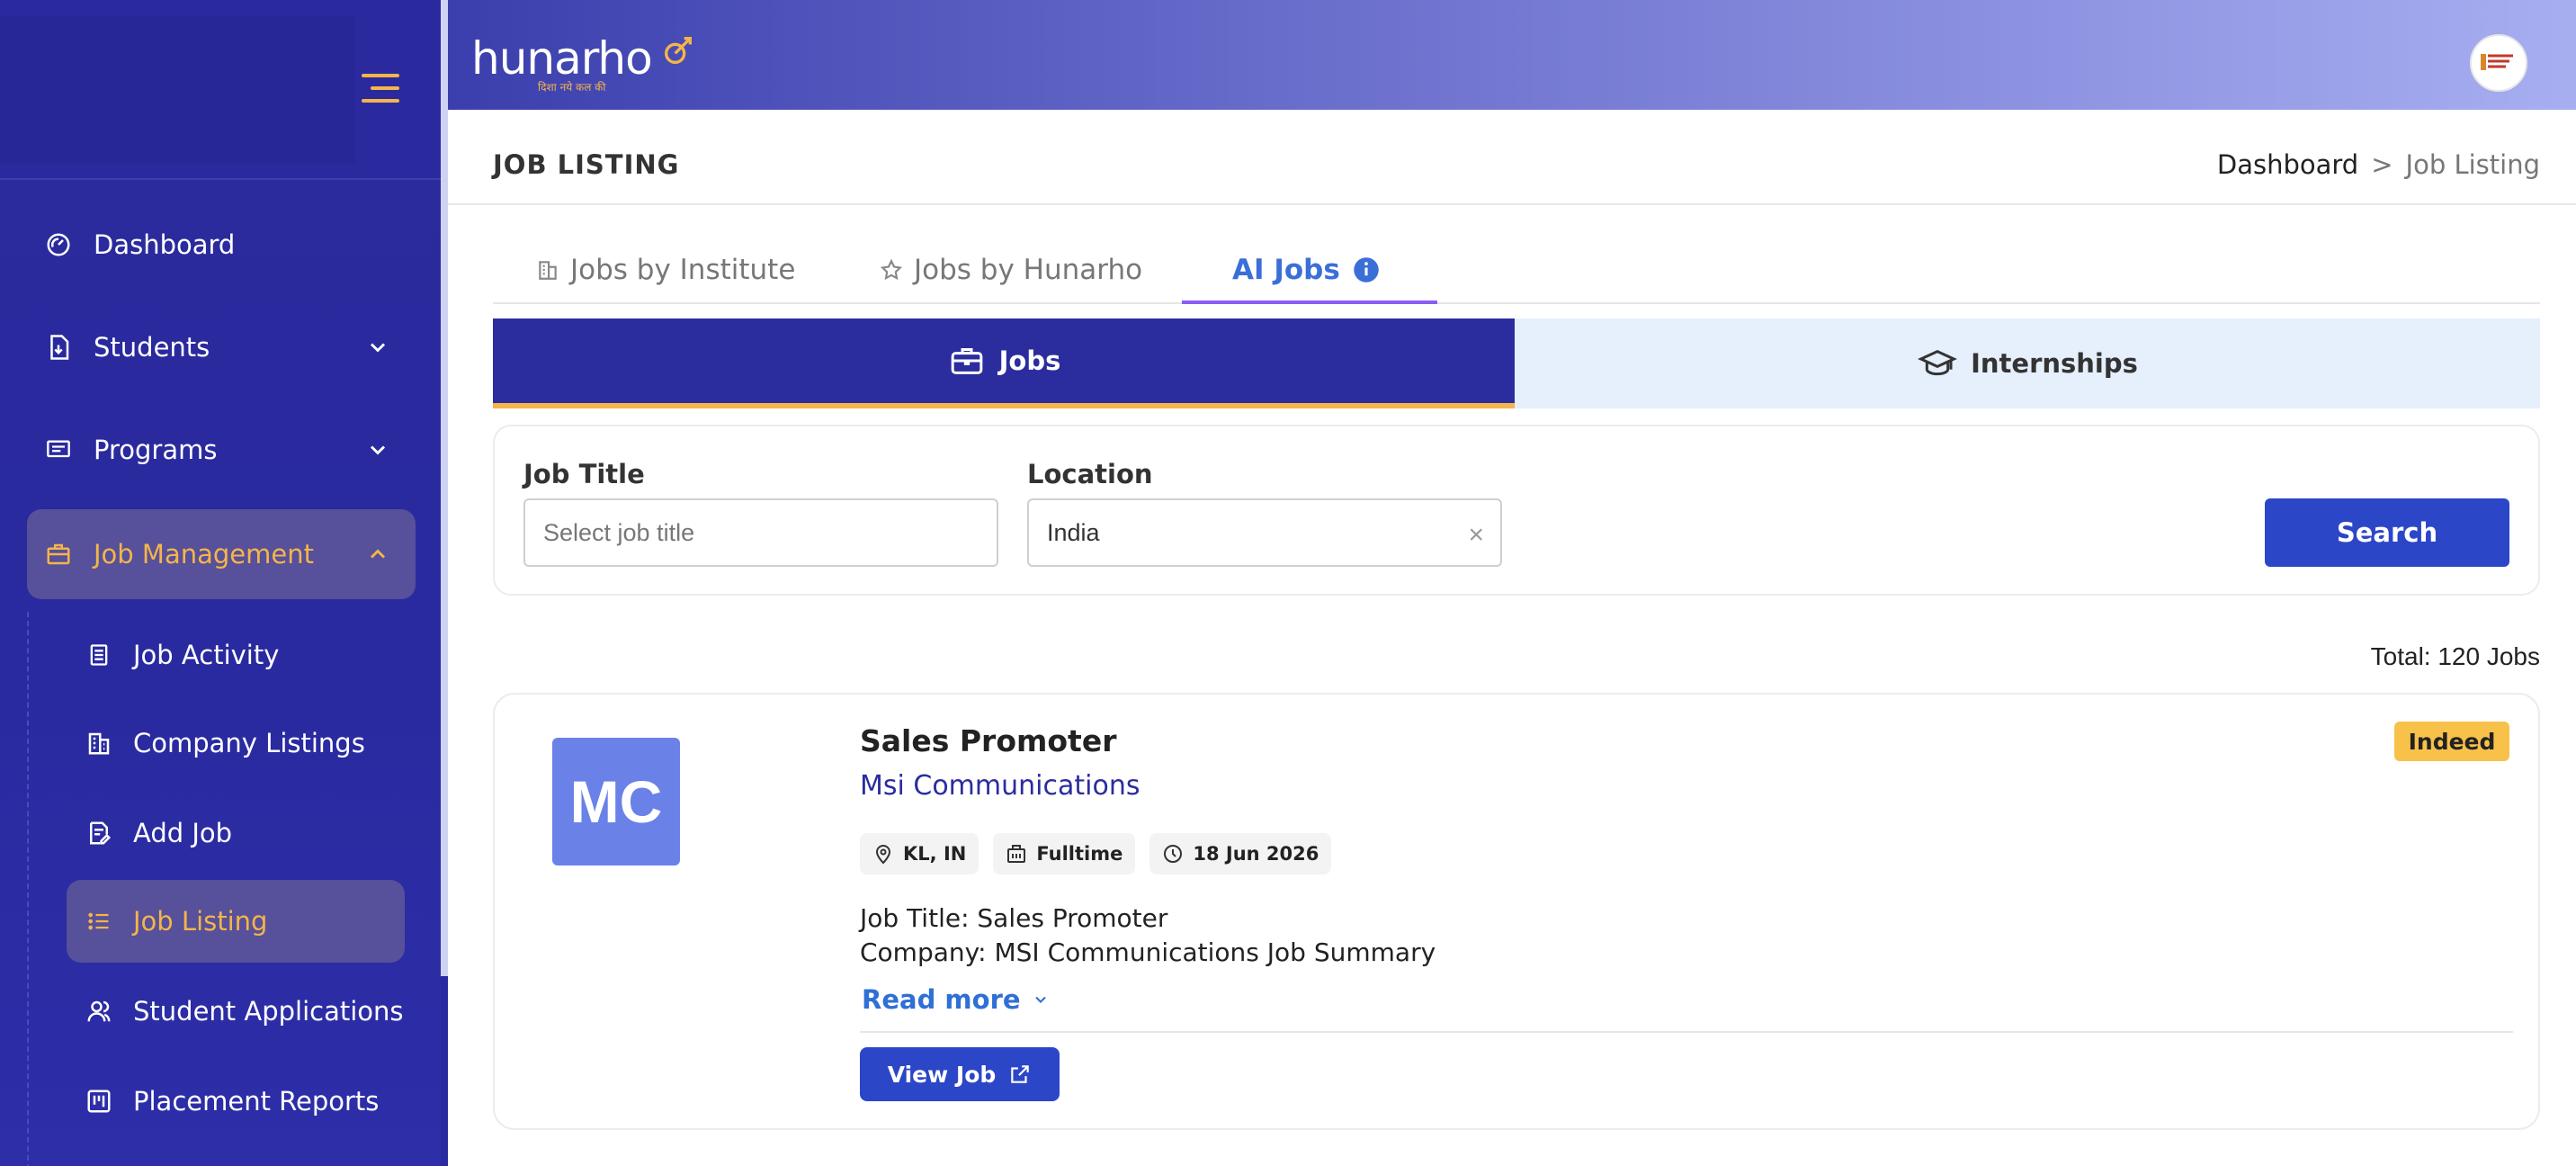 The height and width of the screenshot is (1166, 2576). What do you see at coordinates (584, 474) in the screenshot?
I see `job-title-label: Job Title` at bounding box center [584, 474].